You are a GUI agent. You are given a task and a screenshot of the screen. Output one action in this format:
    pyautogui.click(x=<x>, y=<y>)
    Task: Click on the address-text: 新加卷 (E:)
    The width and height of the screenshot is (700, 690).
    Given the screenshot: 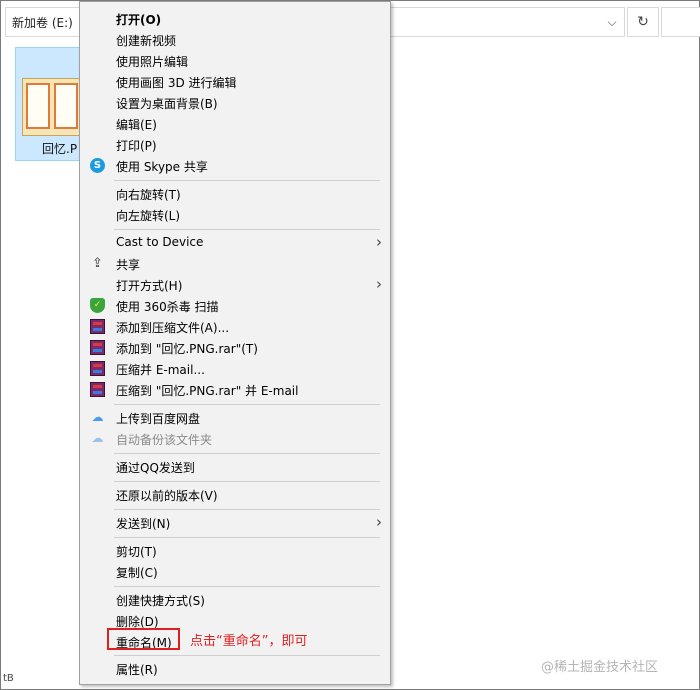 What is the action you would take?
    pyautogui.click(x=42, y=23)
    